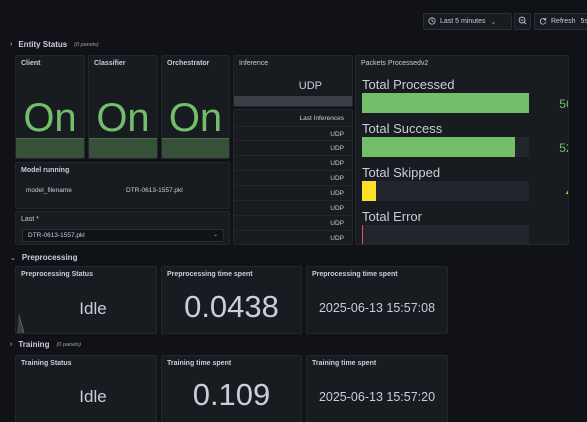 This screenshot has height=422, width=587. I want to click on preprocessing-time-panel: Preprocessing time spent 0.0438, so click(231, 300).